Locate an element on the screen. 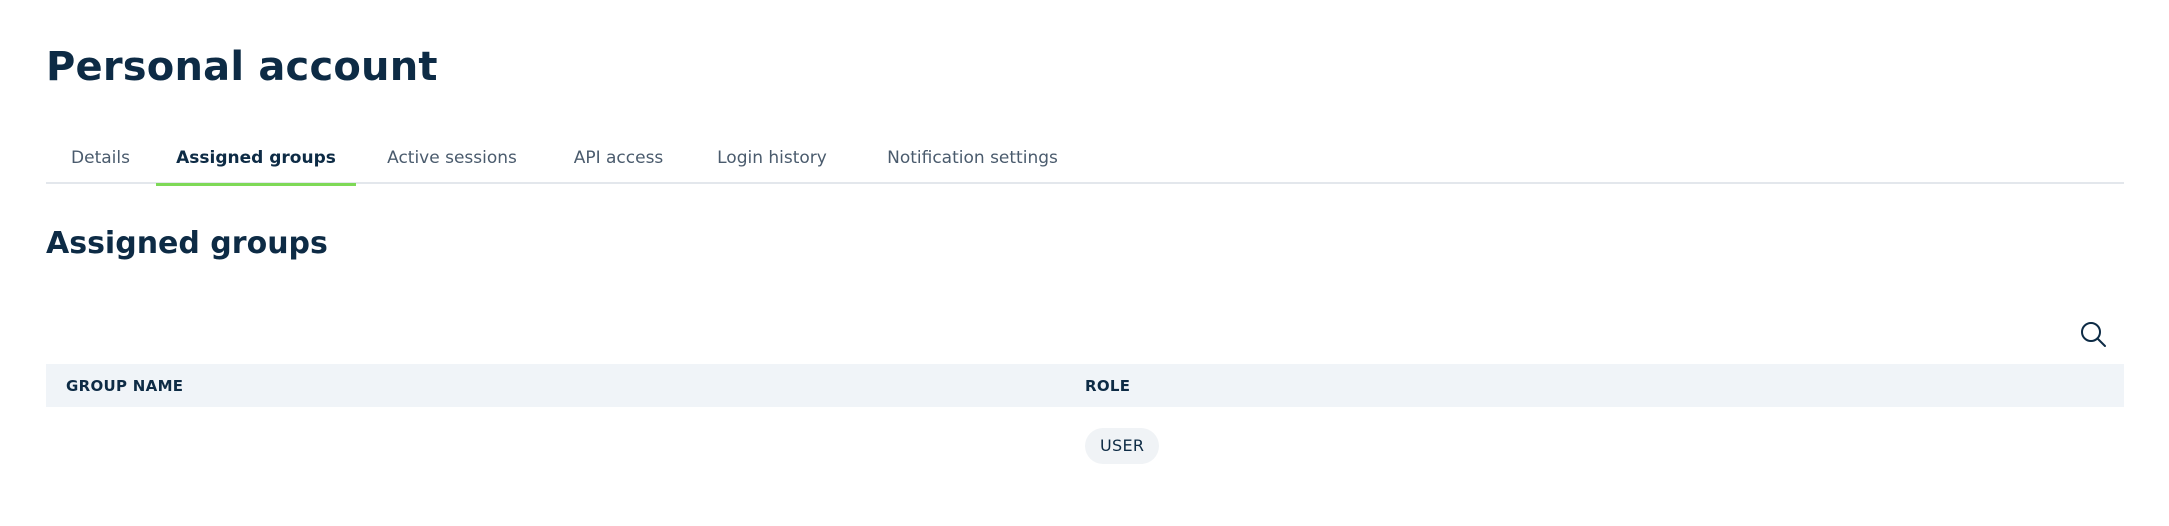  page-title: Personal account is located at coordinates (242, 67).